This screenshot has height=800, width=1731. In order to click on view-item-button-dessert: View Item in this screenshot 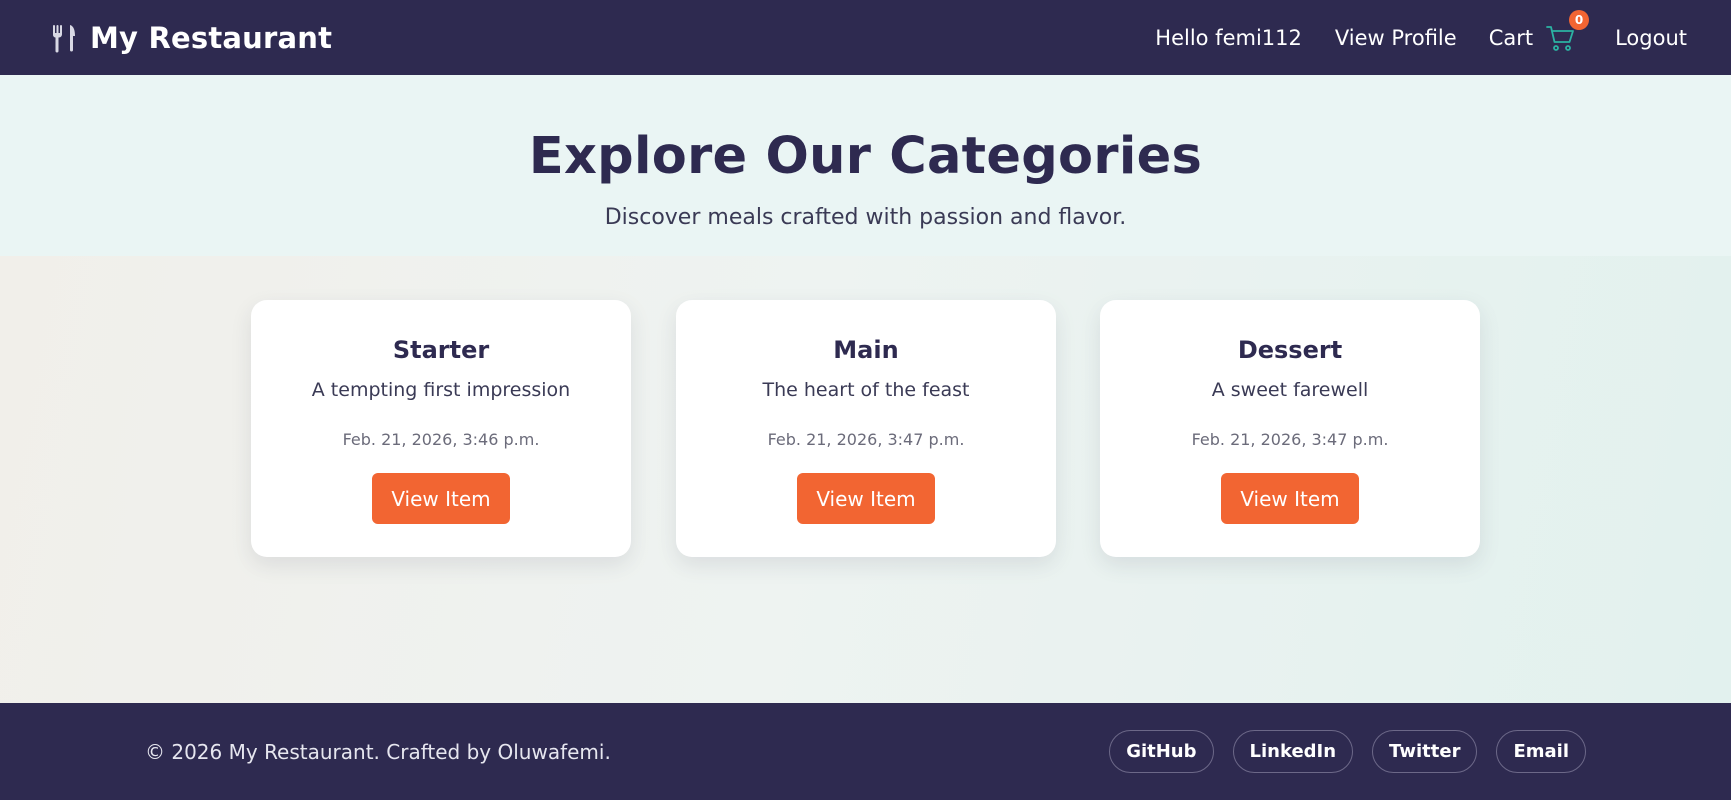, I will do `click(1290, 498)`.